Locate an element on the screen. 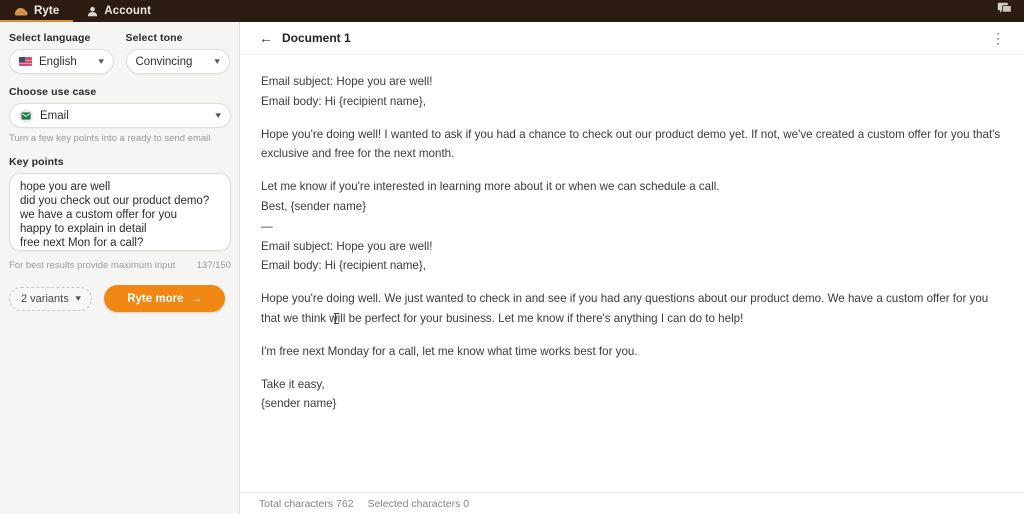 This screenshot has width=1024, height=514. tone-label: Select tone is located at coordinates (154, 38).